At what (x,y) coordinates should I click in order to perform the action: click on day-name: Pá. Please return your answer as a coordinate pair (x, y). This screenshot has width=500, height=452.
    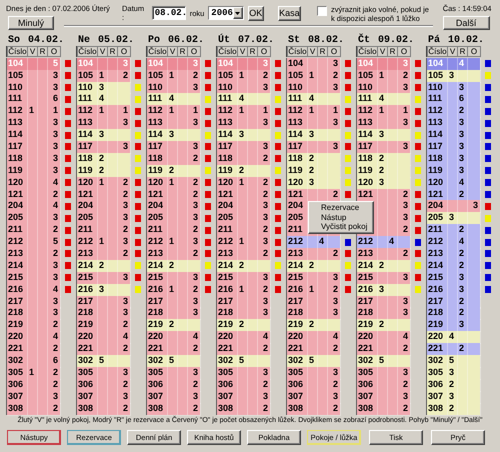
    Looking at the image, I should click on (434, 40).